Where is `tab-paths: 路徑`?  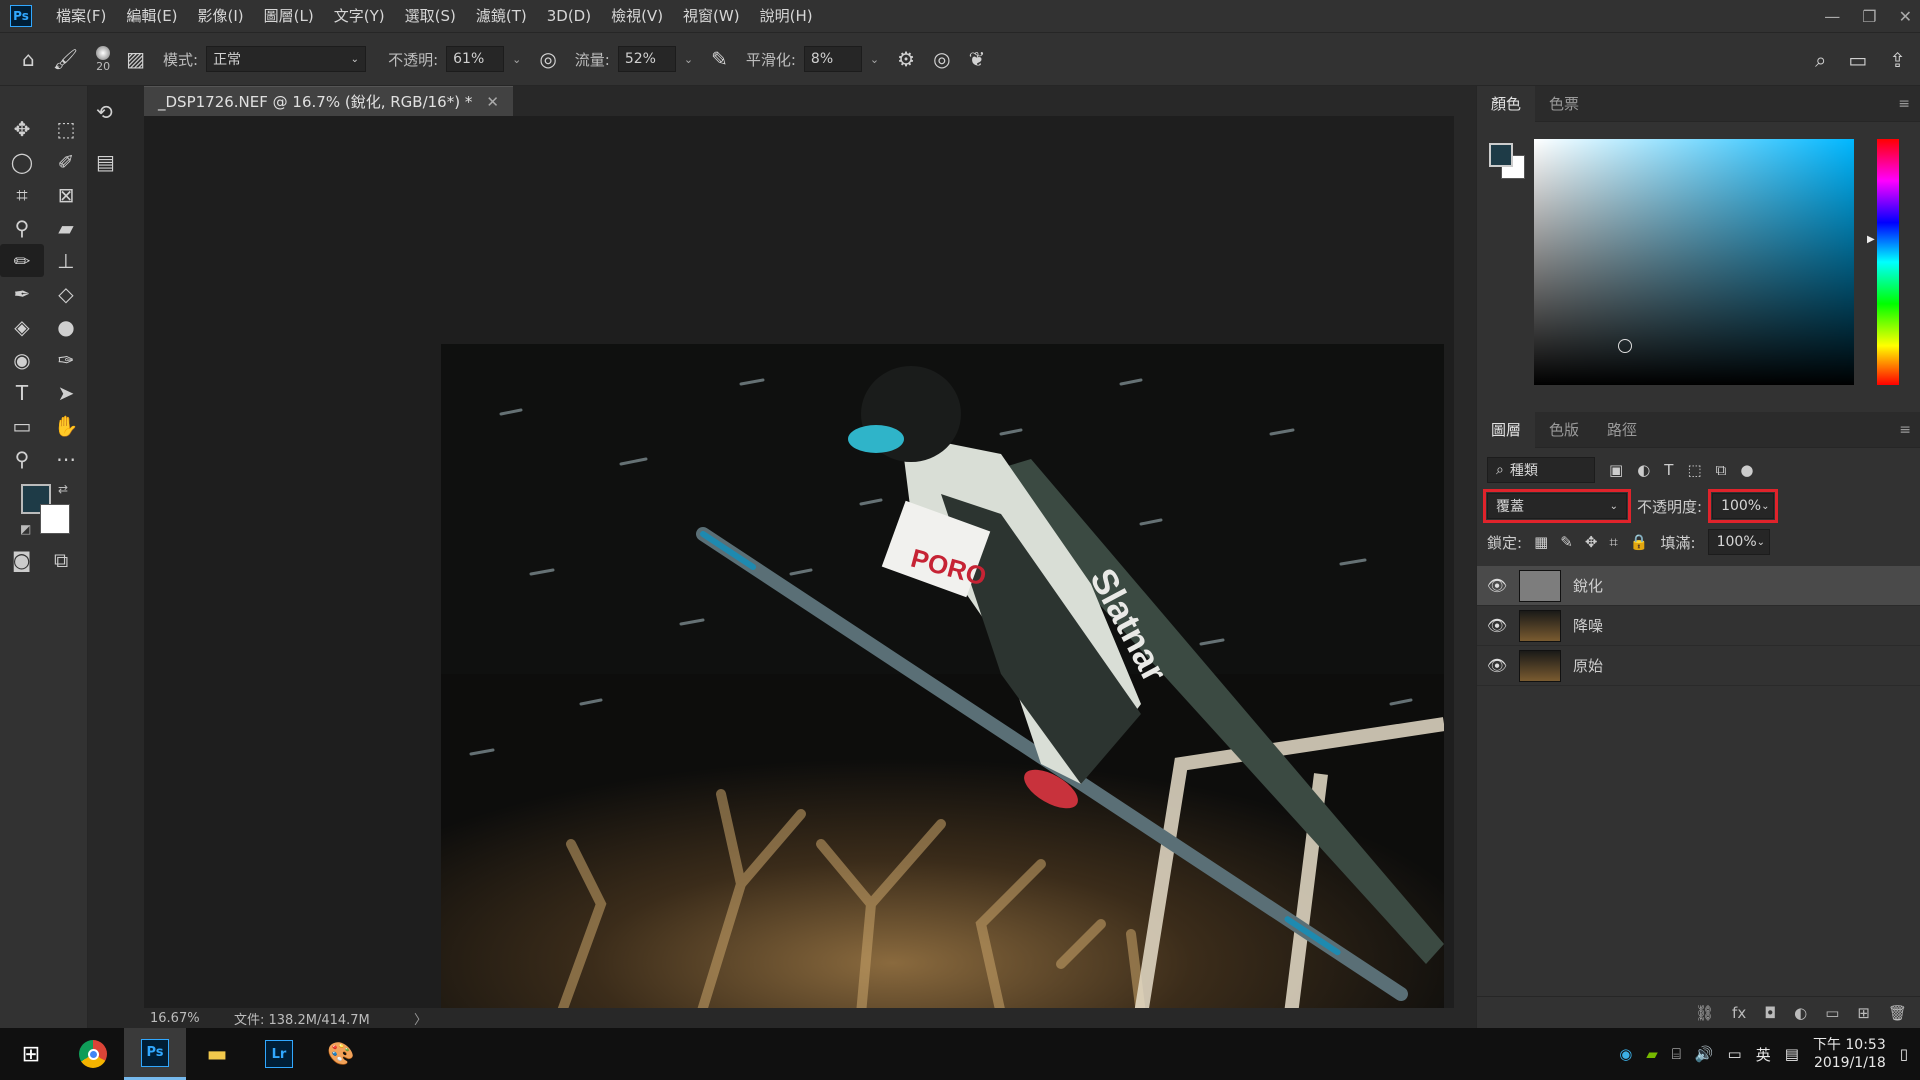 tab-paths: 路徑 is located at coordinates (1622, 430).